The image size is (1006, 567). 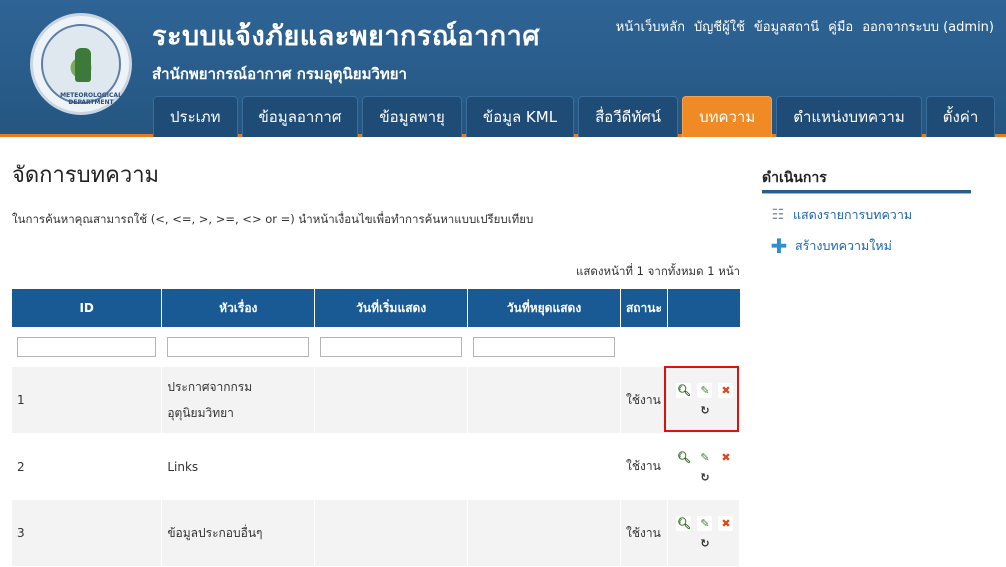 I want to click on filter-end-date-input, so click(x=544, y=347).